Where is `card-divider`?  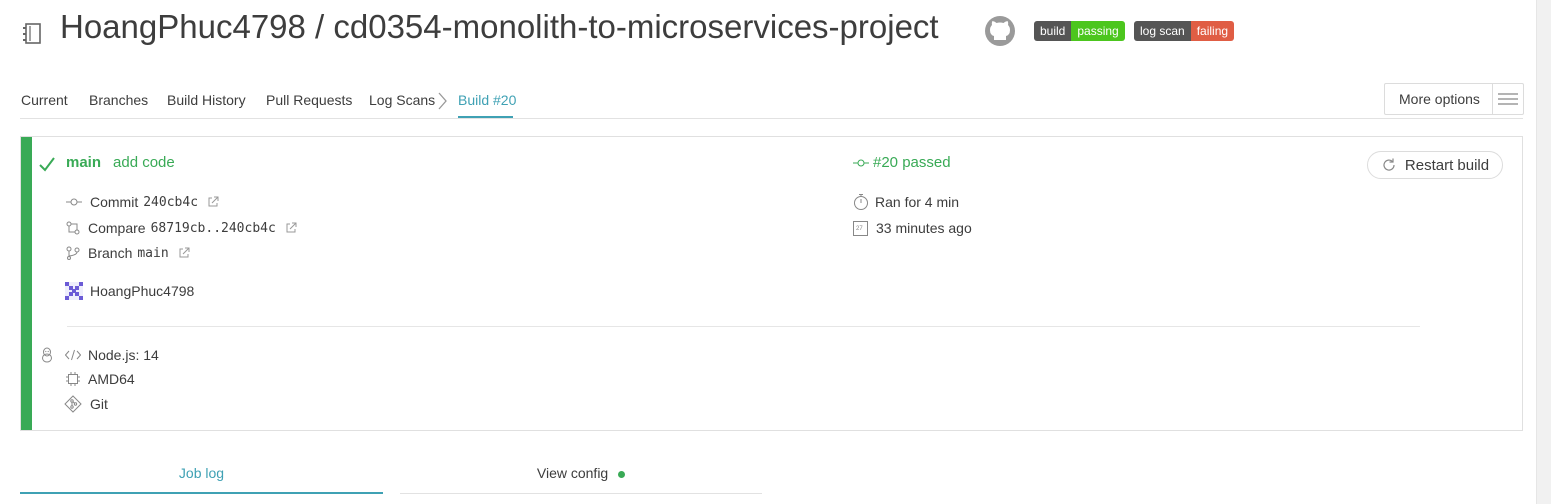
card-divider is located at coordinates (743, 326).